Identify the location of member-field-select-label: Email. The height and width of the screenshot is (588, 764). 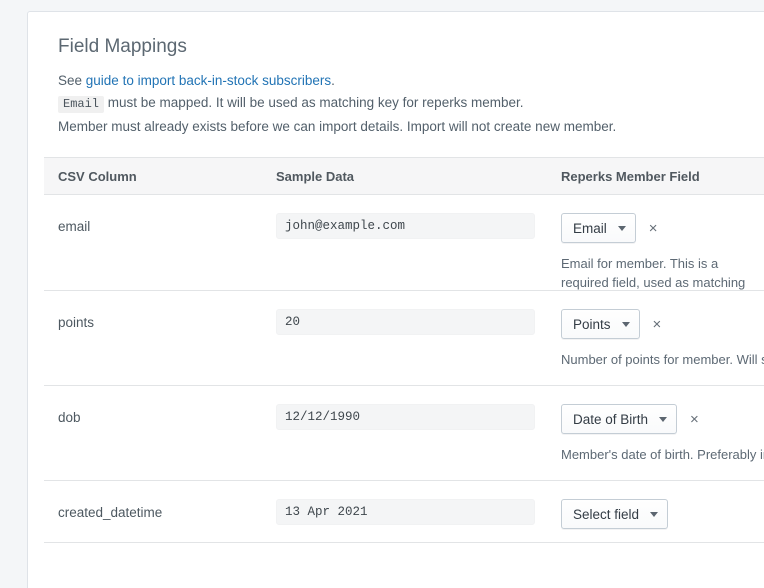
(590, 228).